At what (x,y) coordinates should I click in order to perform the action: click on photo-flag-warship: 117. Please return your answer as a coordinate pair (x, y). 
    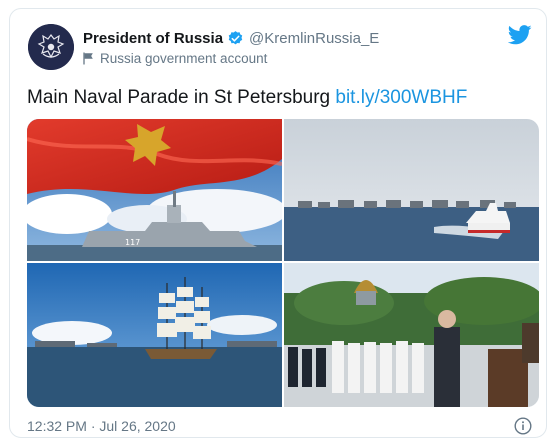
    Looking at the image, I should click on (154, 190).